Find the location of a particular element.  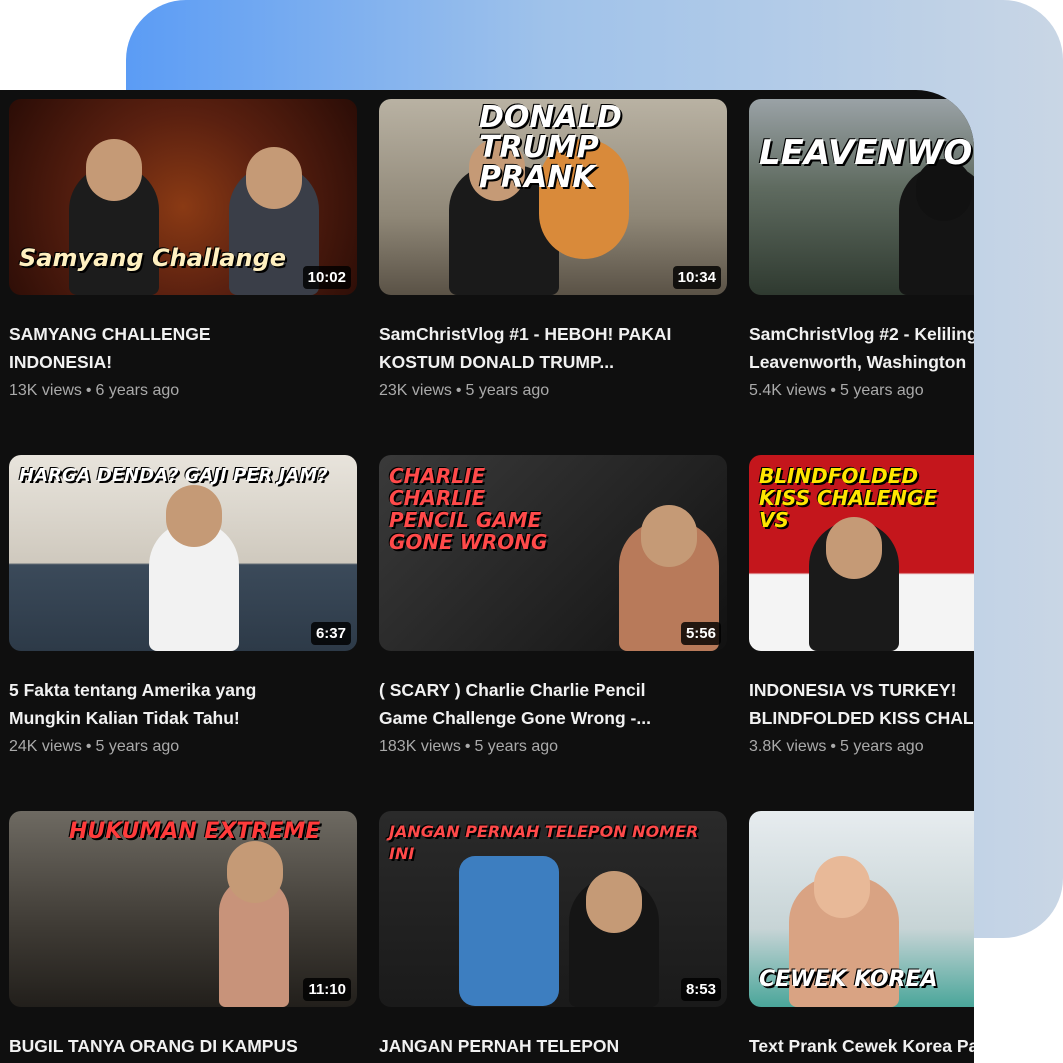

video-thumbnail: CEWEK KOREA is located at coordinates (861, 909).